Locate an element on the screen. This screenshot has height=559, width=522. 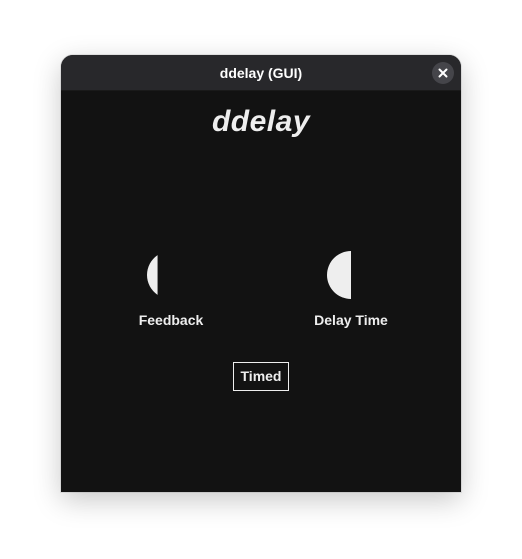
delay-time-knob is located at coordinates (351, 275).